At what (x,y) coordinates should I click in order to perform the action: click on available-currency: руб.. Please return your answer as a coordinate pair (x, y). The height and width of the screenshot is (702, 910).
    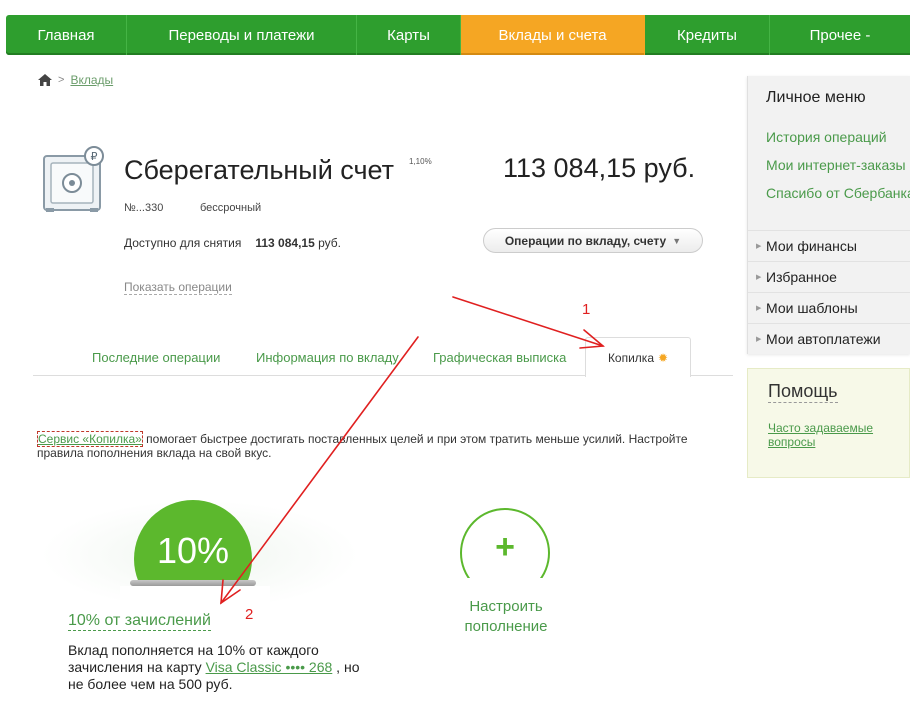
    Looking at the image, I should click on (329, 243).